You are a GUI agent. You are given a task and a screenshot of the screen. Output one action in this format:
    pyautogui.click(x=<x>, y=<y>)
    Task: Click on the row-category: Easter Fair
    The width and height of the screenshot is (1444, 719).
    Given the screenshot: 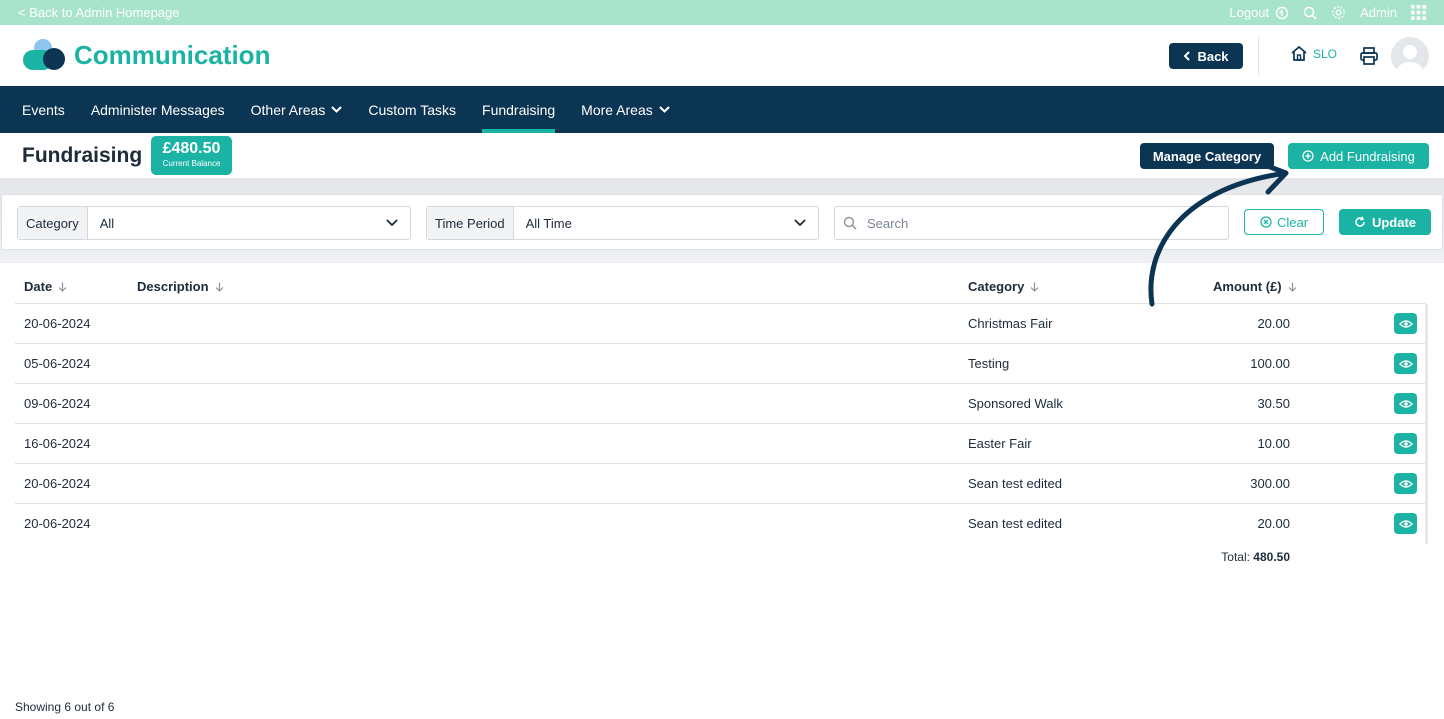 What is the action you would take?
    pyautogui.click(x=1000, y=443)
    